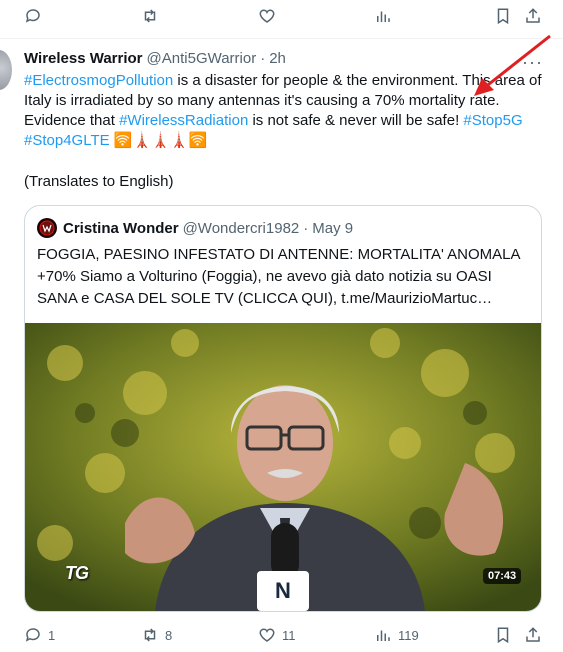 This screenshot has height=652, width=563. I want to click on quoted-author-handle: @Wondercri1982, so click(241, 228).